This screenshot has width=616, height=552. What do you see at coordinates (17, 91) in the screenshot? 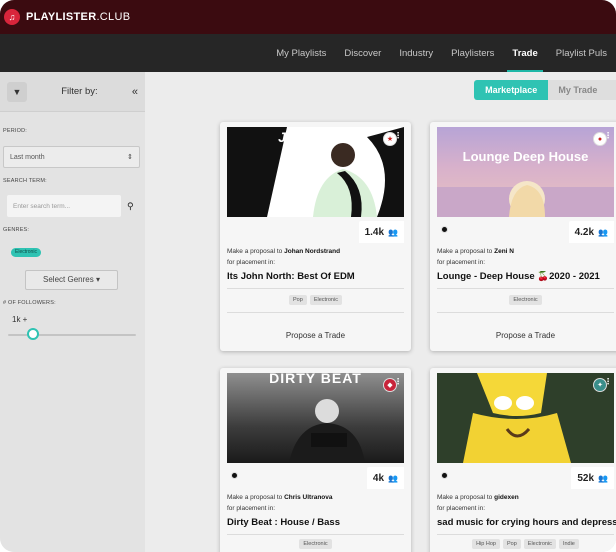
I see `filter-icon: ▼` at bounding box center [17, 91].